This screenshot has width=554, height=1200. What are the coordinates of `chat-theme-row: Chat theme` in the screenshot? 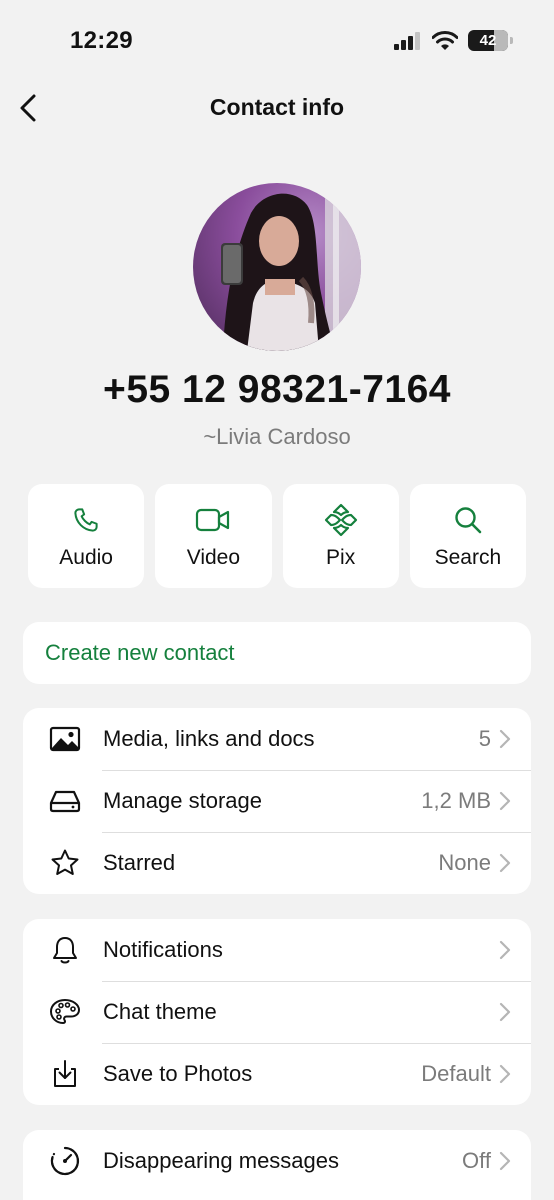 It's located at (277, 1012).